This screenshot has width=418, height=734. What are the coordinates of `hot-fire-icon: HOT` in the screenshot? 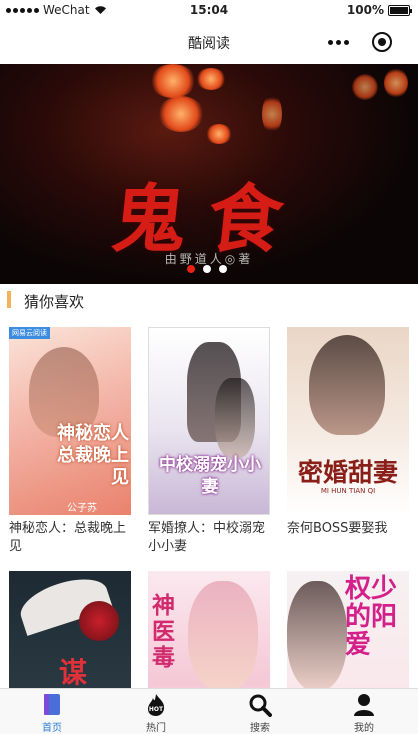 It's located at (156, 705).